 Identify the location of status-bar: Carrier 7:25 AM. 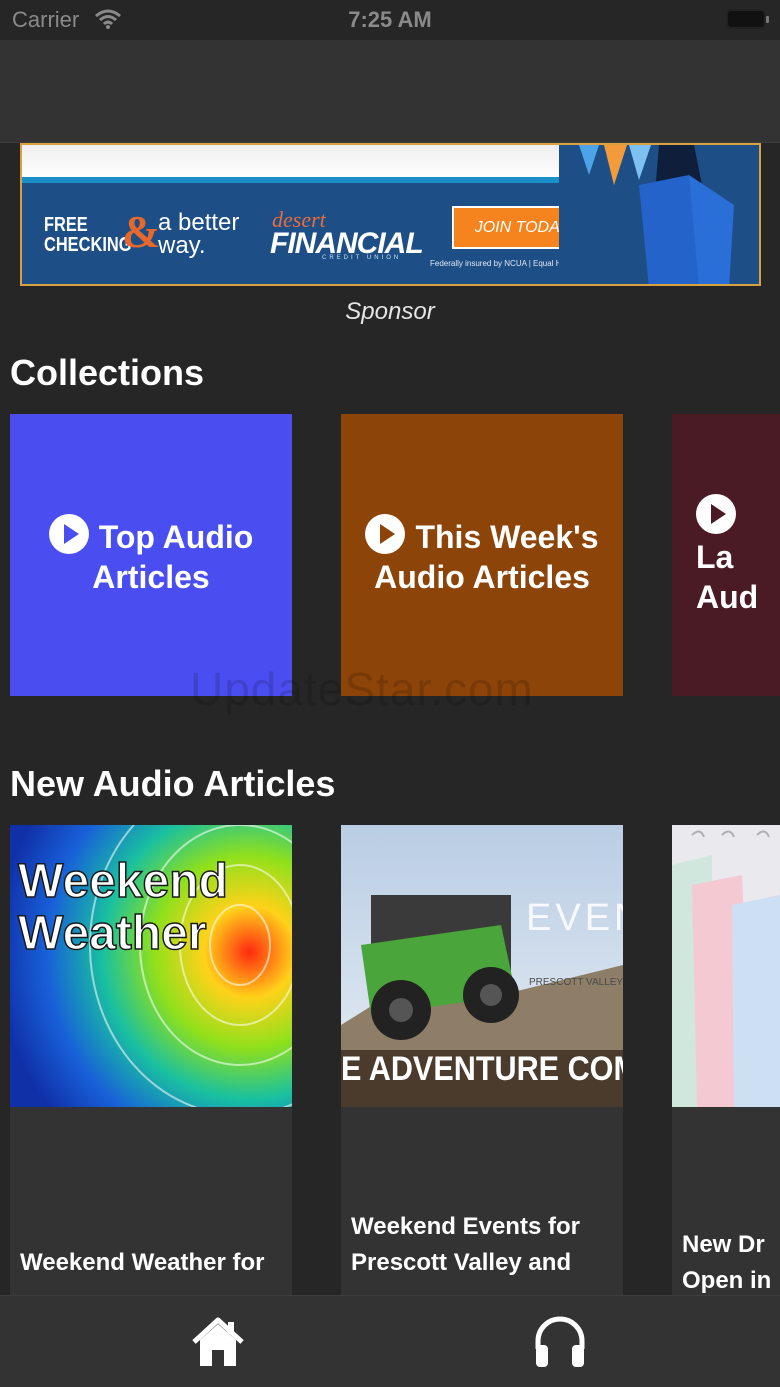
(390, 20).